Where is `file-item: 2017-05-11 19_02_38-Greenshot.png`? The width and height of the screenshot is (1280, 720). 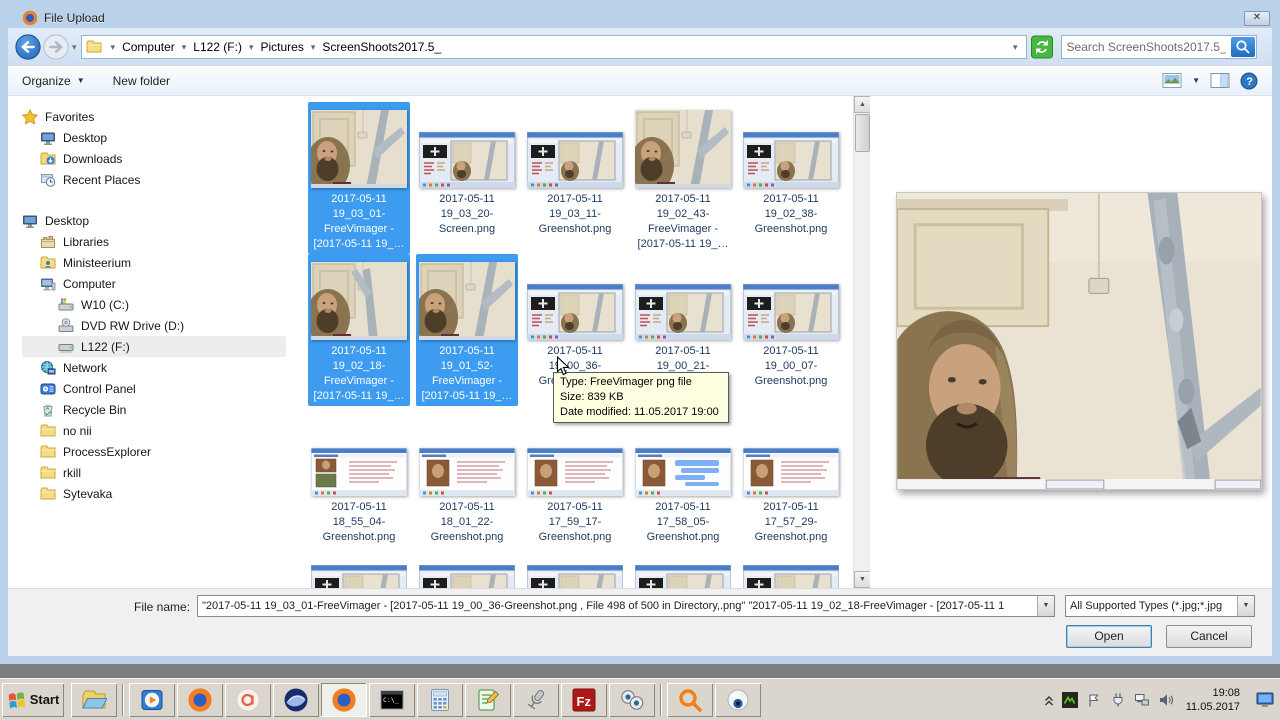
file-item: 2017-05-11 19_02_38-Greenshot.png is located at coordinates (791, 178).